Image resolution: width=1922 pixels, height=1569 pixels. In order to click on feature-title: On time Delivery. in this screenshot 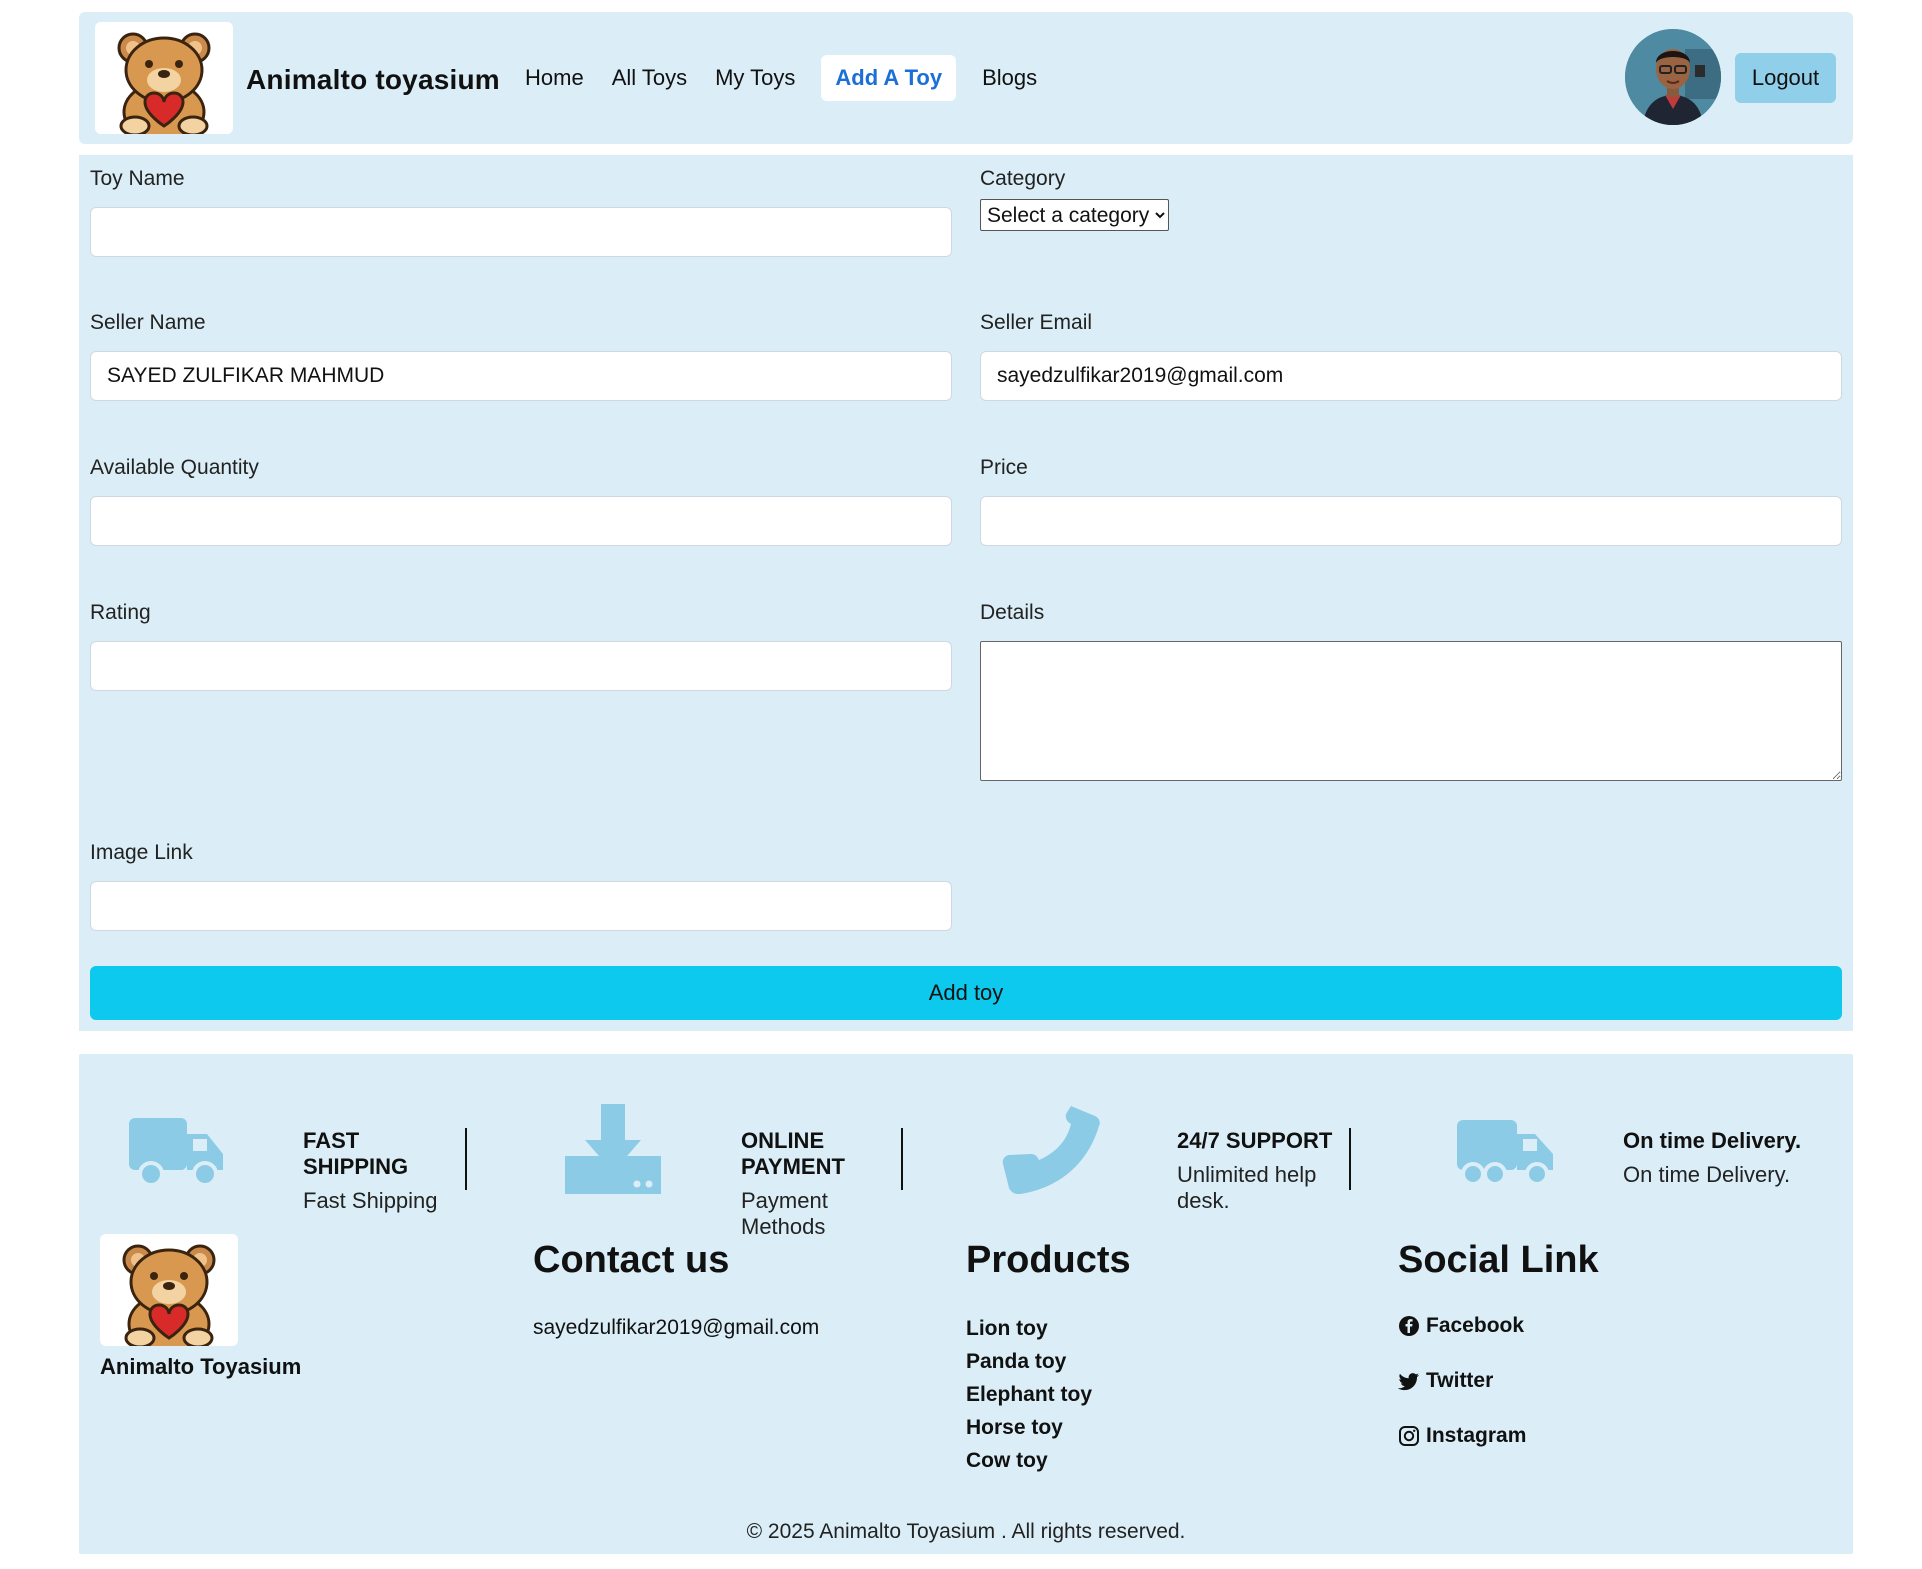, I will do `click(1712, 1140)`.